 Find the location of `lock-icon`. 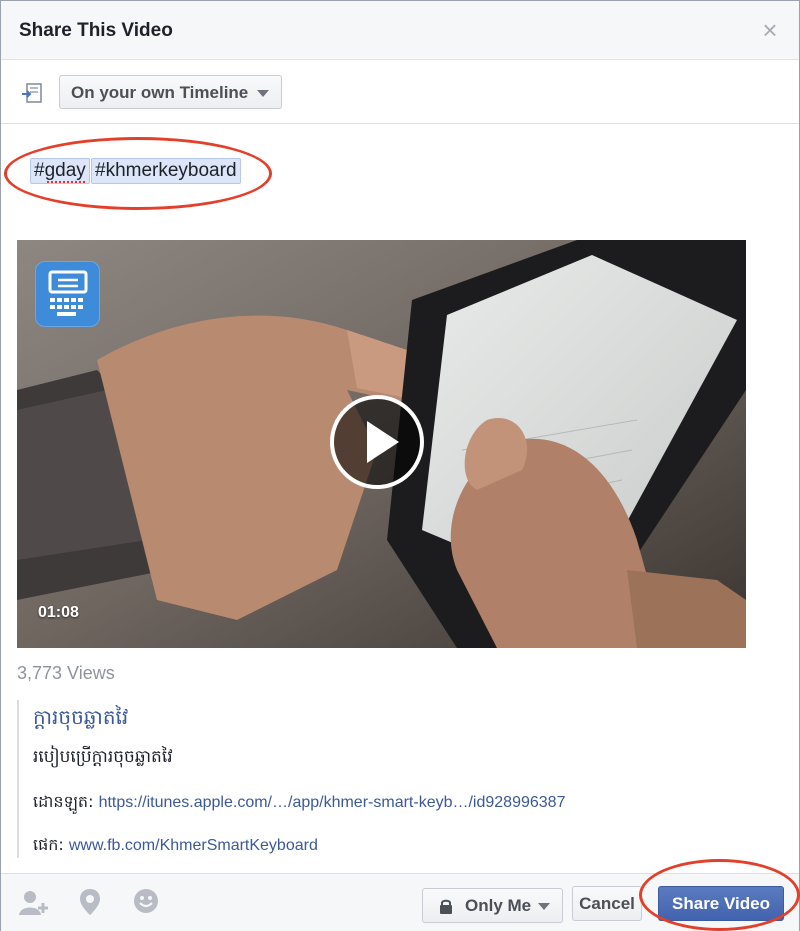

lock-icon is located at coordinates (446, 906).